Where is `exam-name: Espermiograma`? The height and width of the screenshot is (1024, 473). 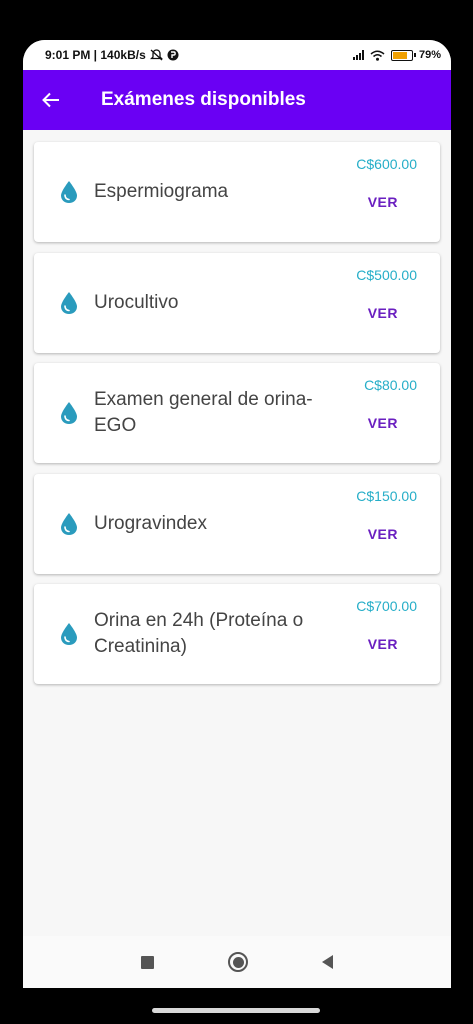
exam-name: Espermiograma is located at coordinates (161, 191).